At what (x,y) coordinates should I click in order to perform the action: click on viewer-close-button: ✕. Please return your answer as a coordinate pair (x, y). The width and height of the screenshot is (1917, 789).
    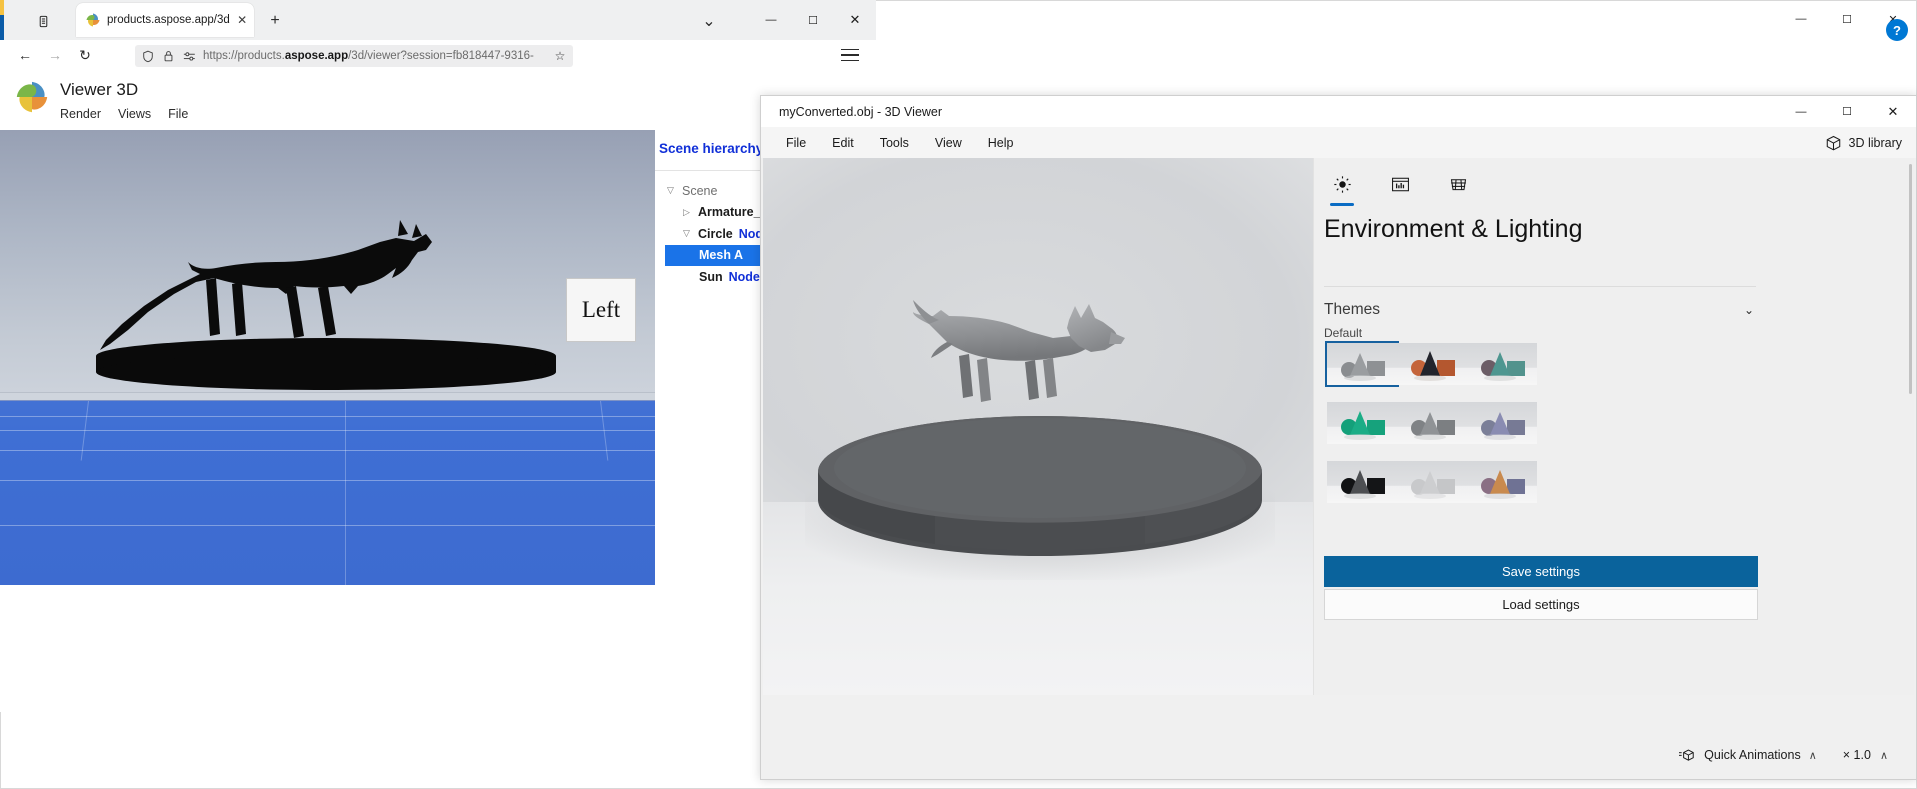
    Looking at the image, I should click on (1893, 111).